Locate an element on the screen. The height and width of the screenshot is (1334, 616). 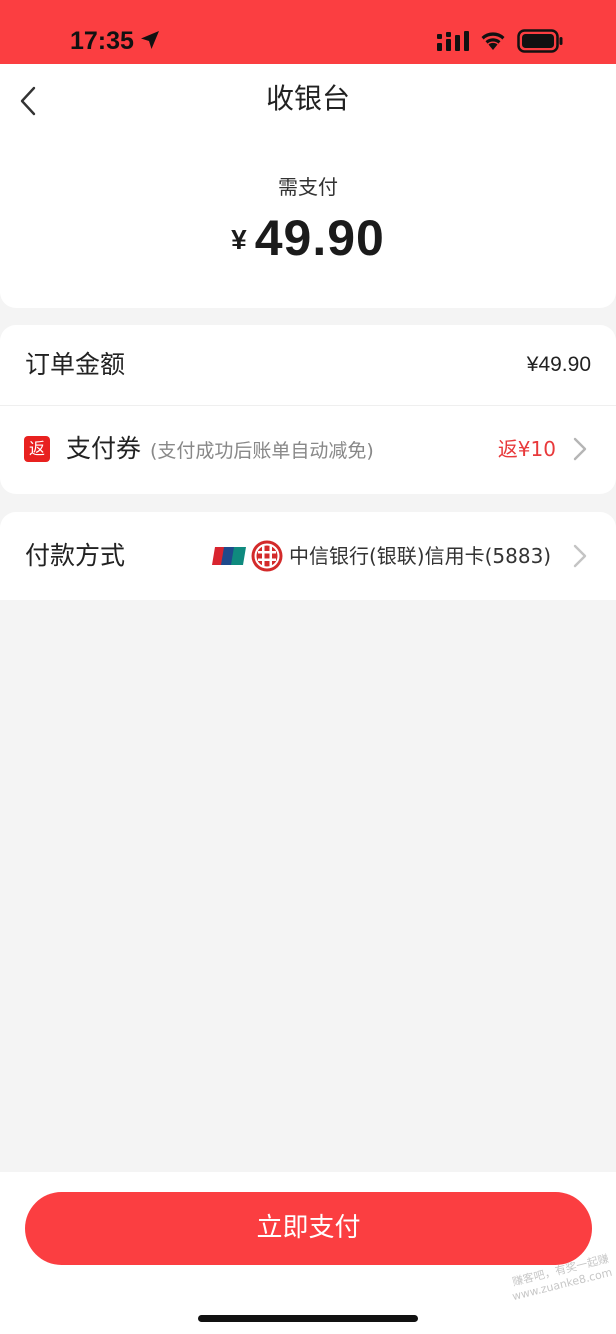
amount-due-value: 49.90 is located at coordinates (319, 238).